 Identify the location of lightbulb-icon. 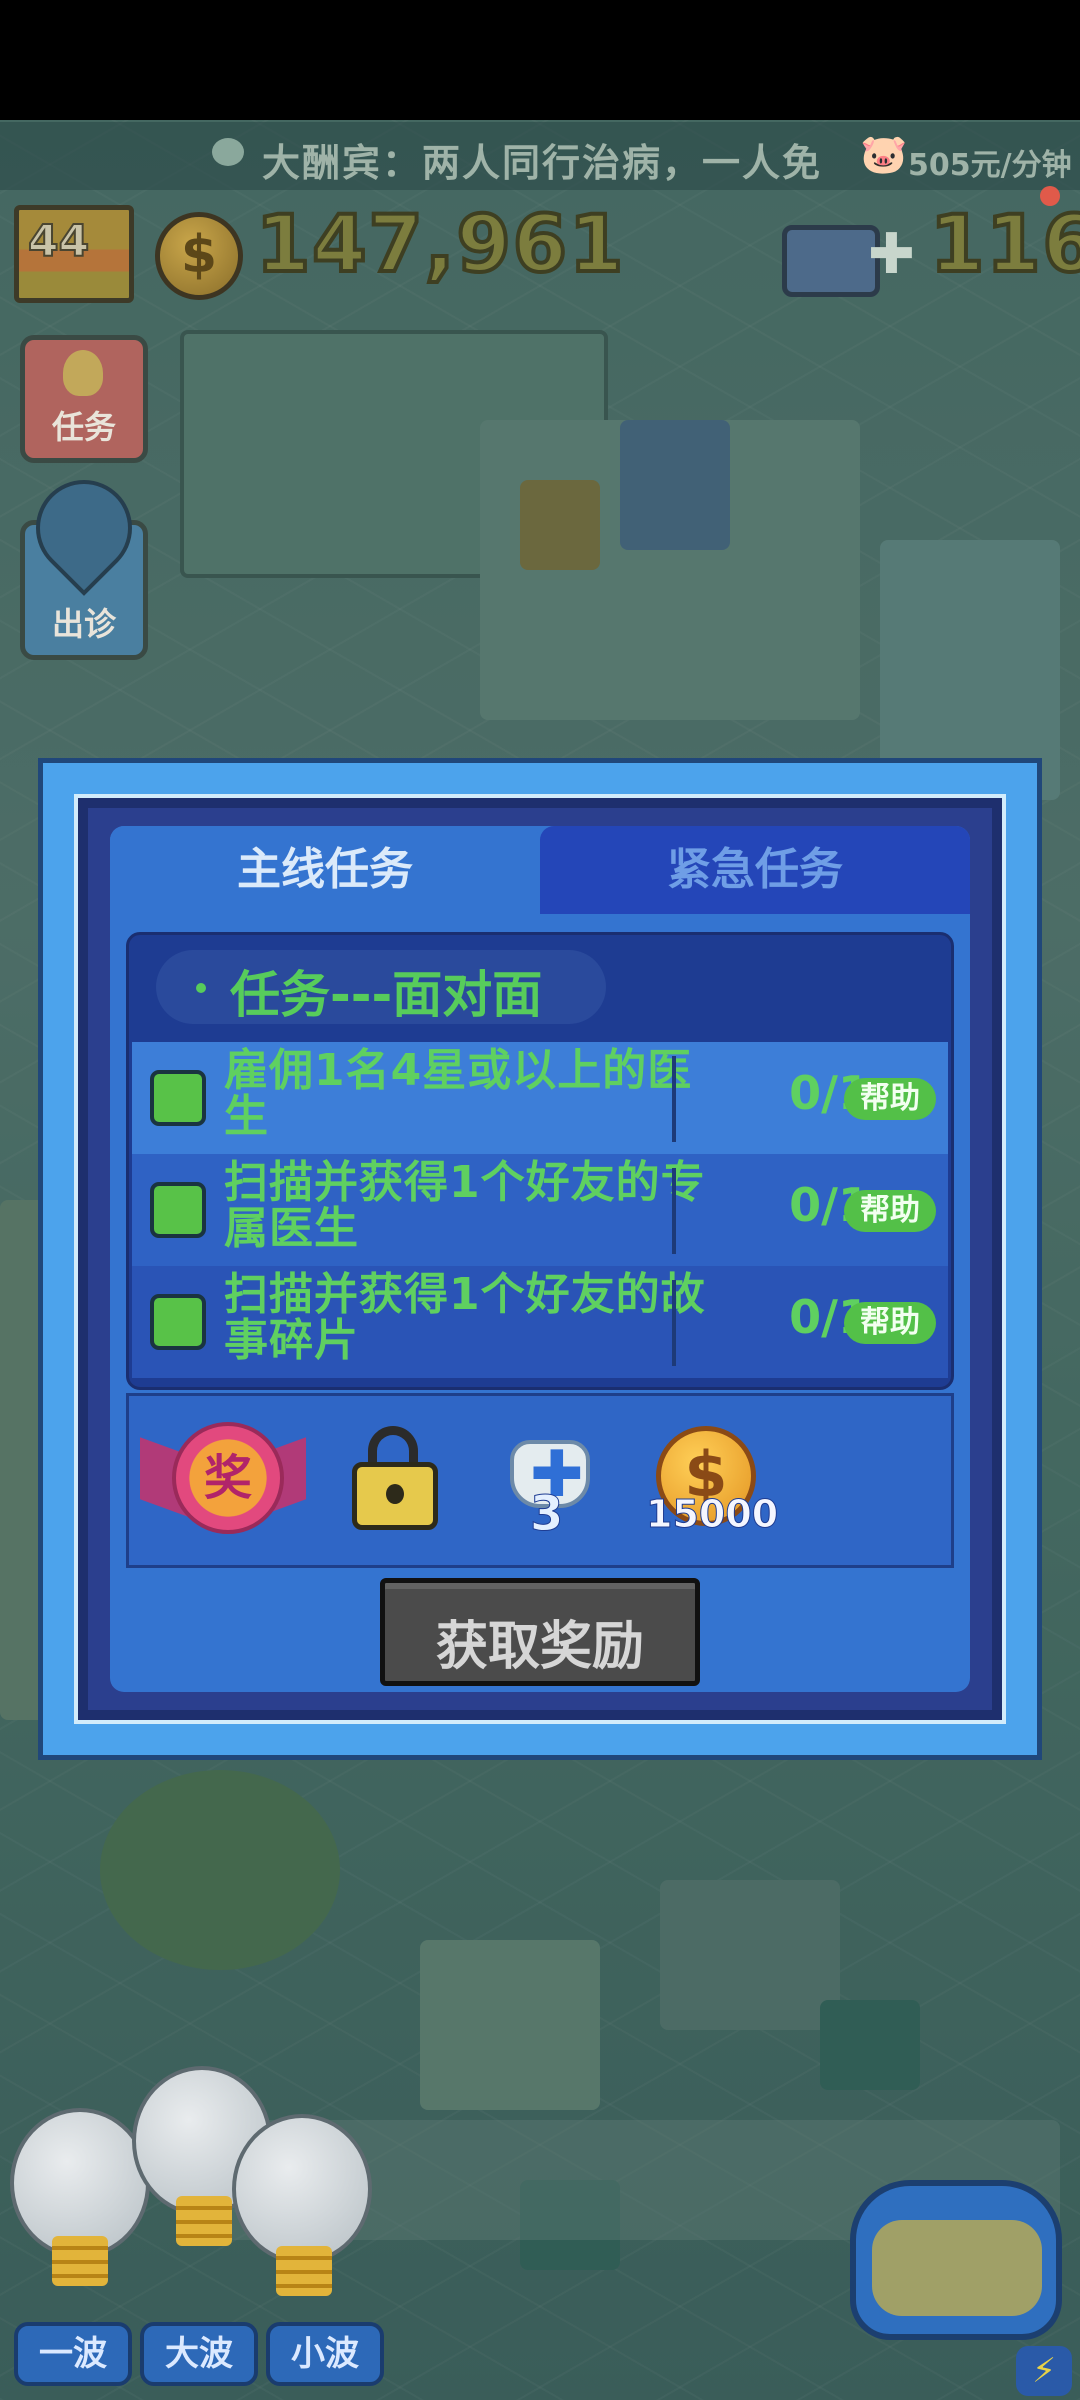
(83, 373).